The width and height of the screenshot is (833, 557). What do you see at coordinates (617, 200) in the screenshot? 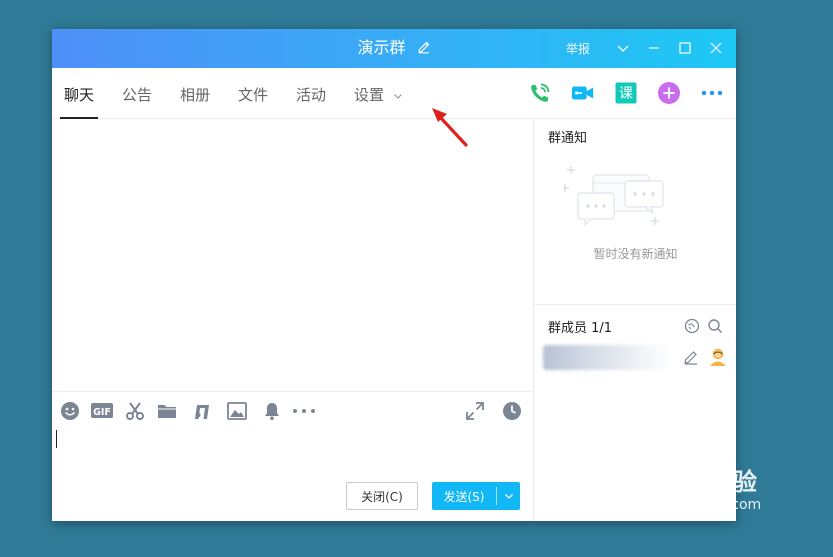
I see `empty-notice-illustration-icon` at bounding box center [617, 200].